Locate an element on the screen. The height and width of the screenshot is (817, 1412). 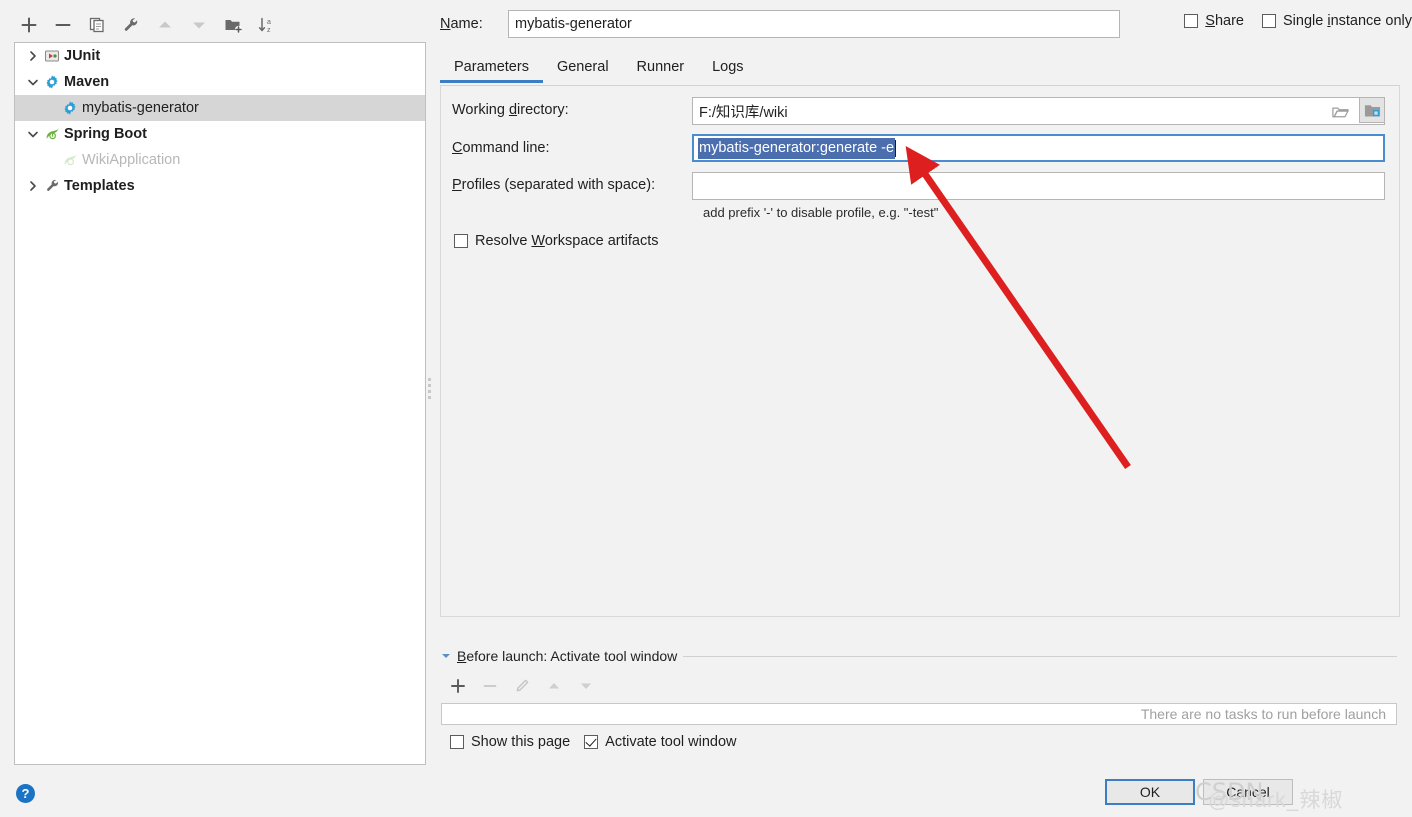
remove-icon is located at coordinates (63, 25).